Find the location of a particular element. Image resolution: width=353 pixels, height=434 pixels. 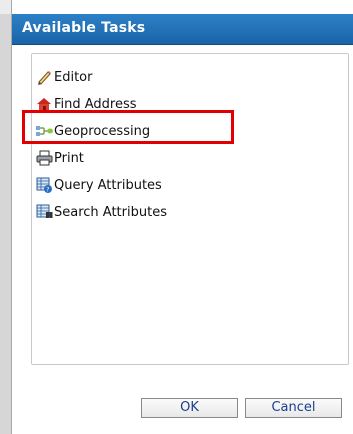

ok-button: OK is located at coordinates (189, 408).